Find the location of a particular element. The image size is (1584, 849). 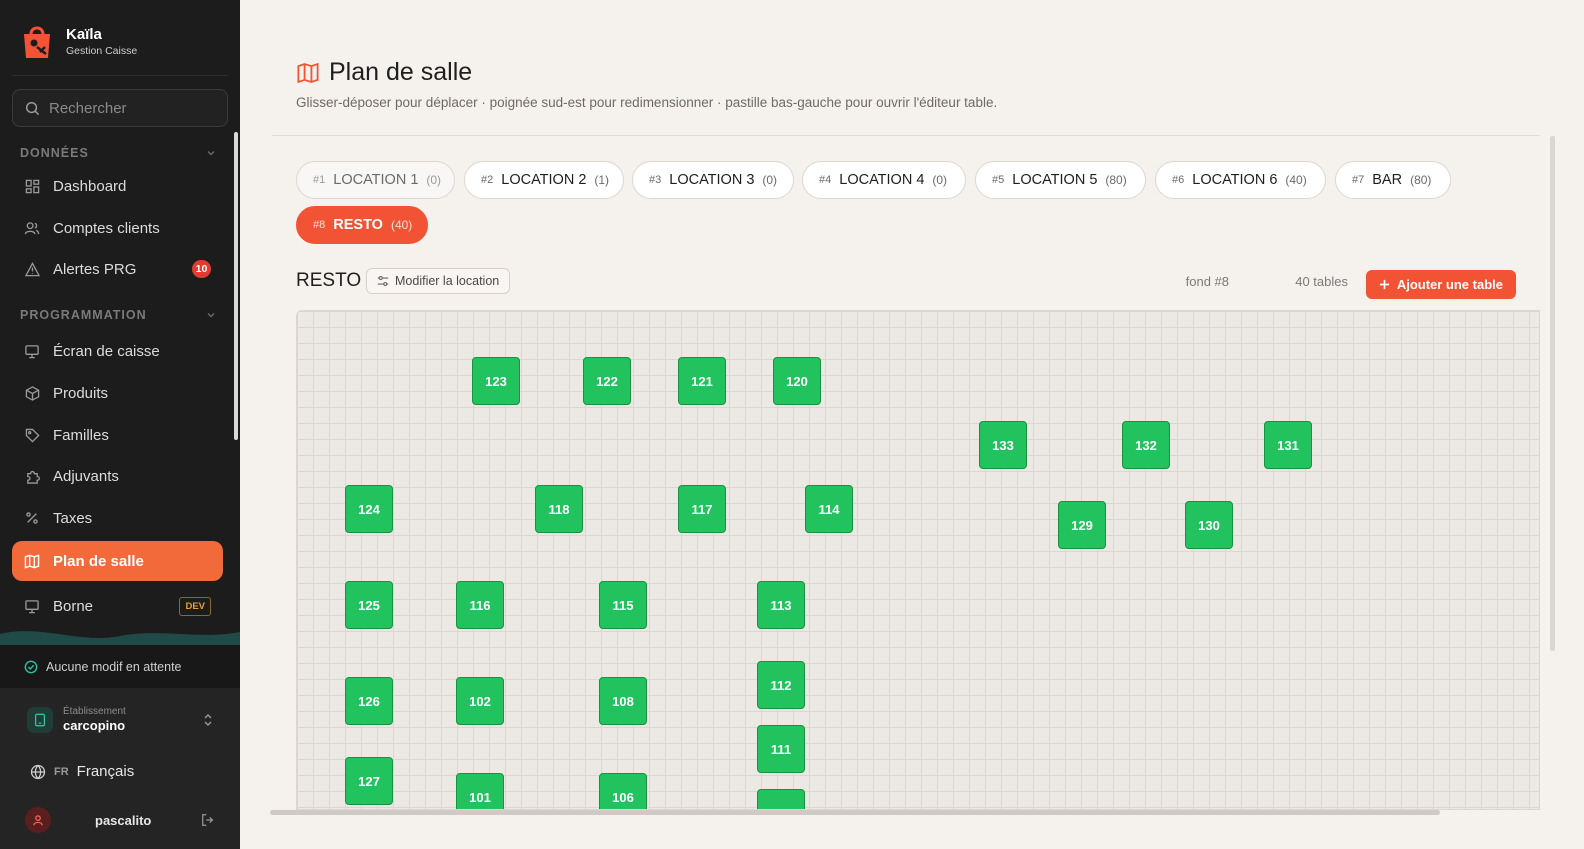

location-name: LOCATION 1 is located at coordinates (376, 180).